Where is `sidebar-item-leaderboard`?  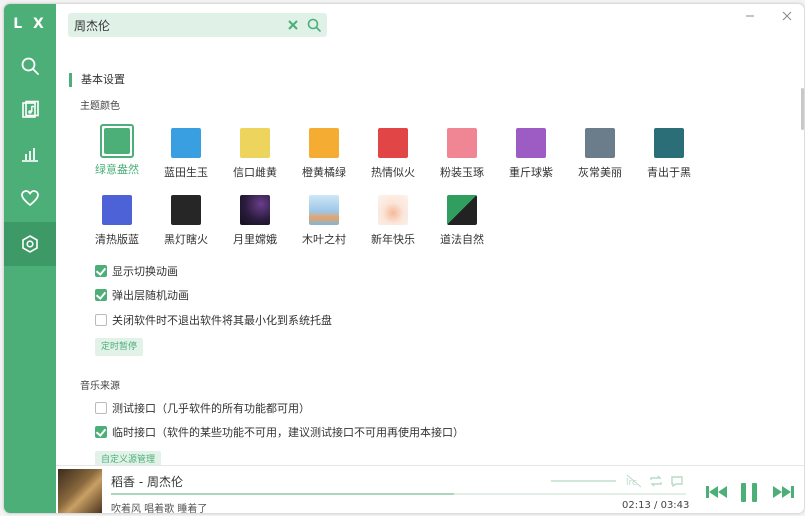
sidebar-item-leaderboard is located at coordinates (30, 154).